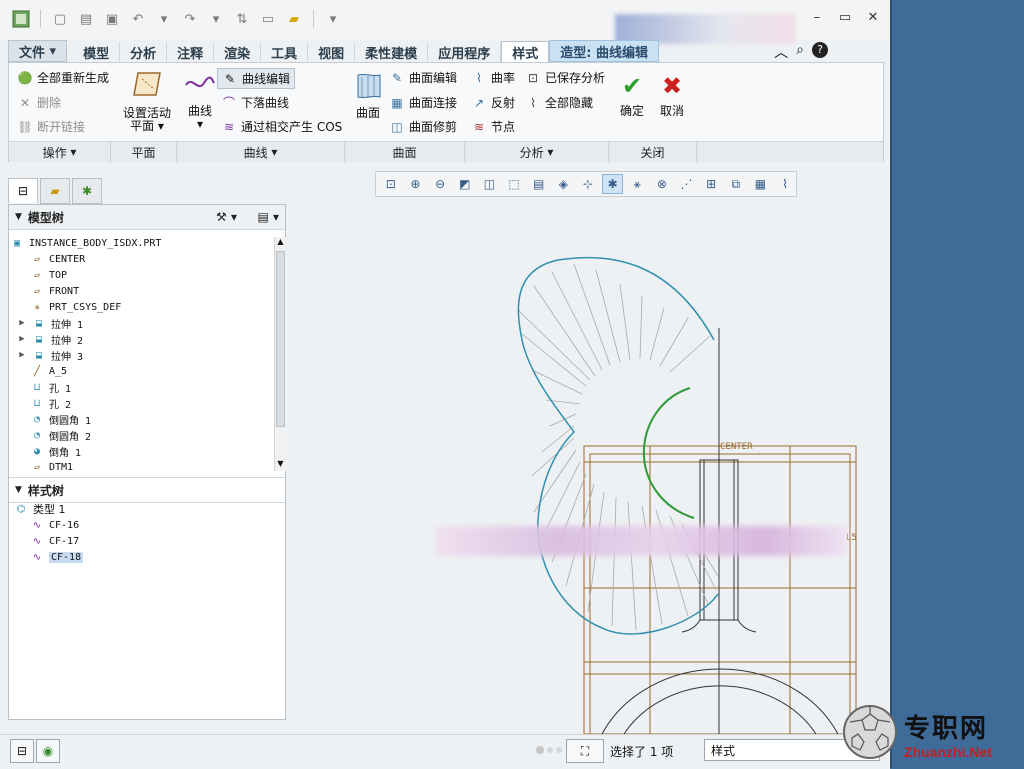  Describe the element at coordinates (139, 557) in the screenshot. I see `tree-item-selected: ∿ CF-18` at that location.